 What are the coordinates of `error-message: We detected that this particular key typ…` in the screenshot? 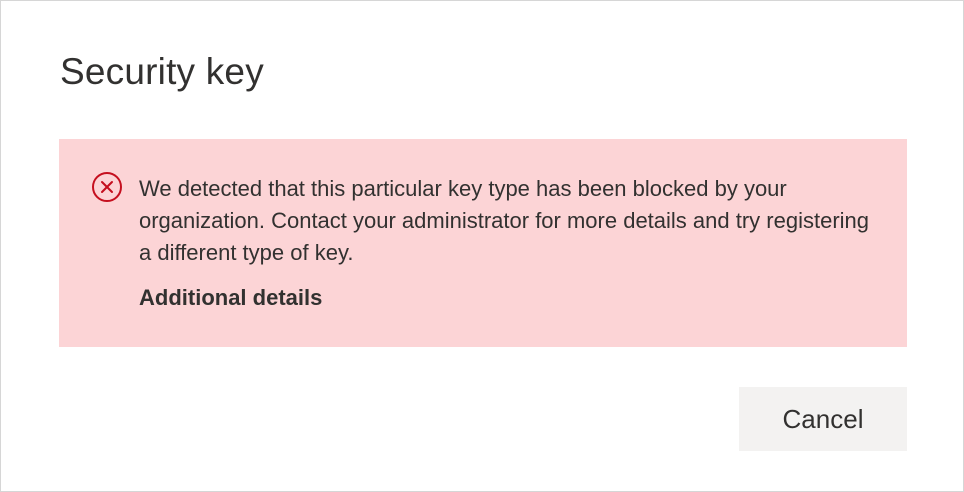 It's located at (504, 220).